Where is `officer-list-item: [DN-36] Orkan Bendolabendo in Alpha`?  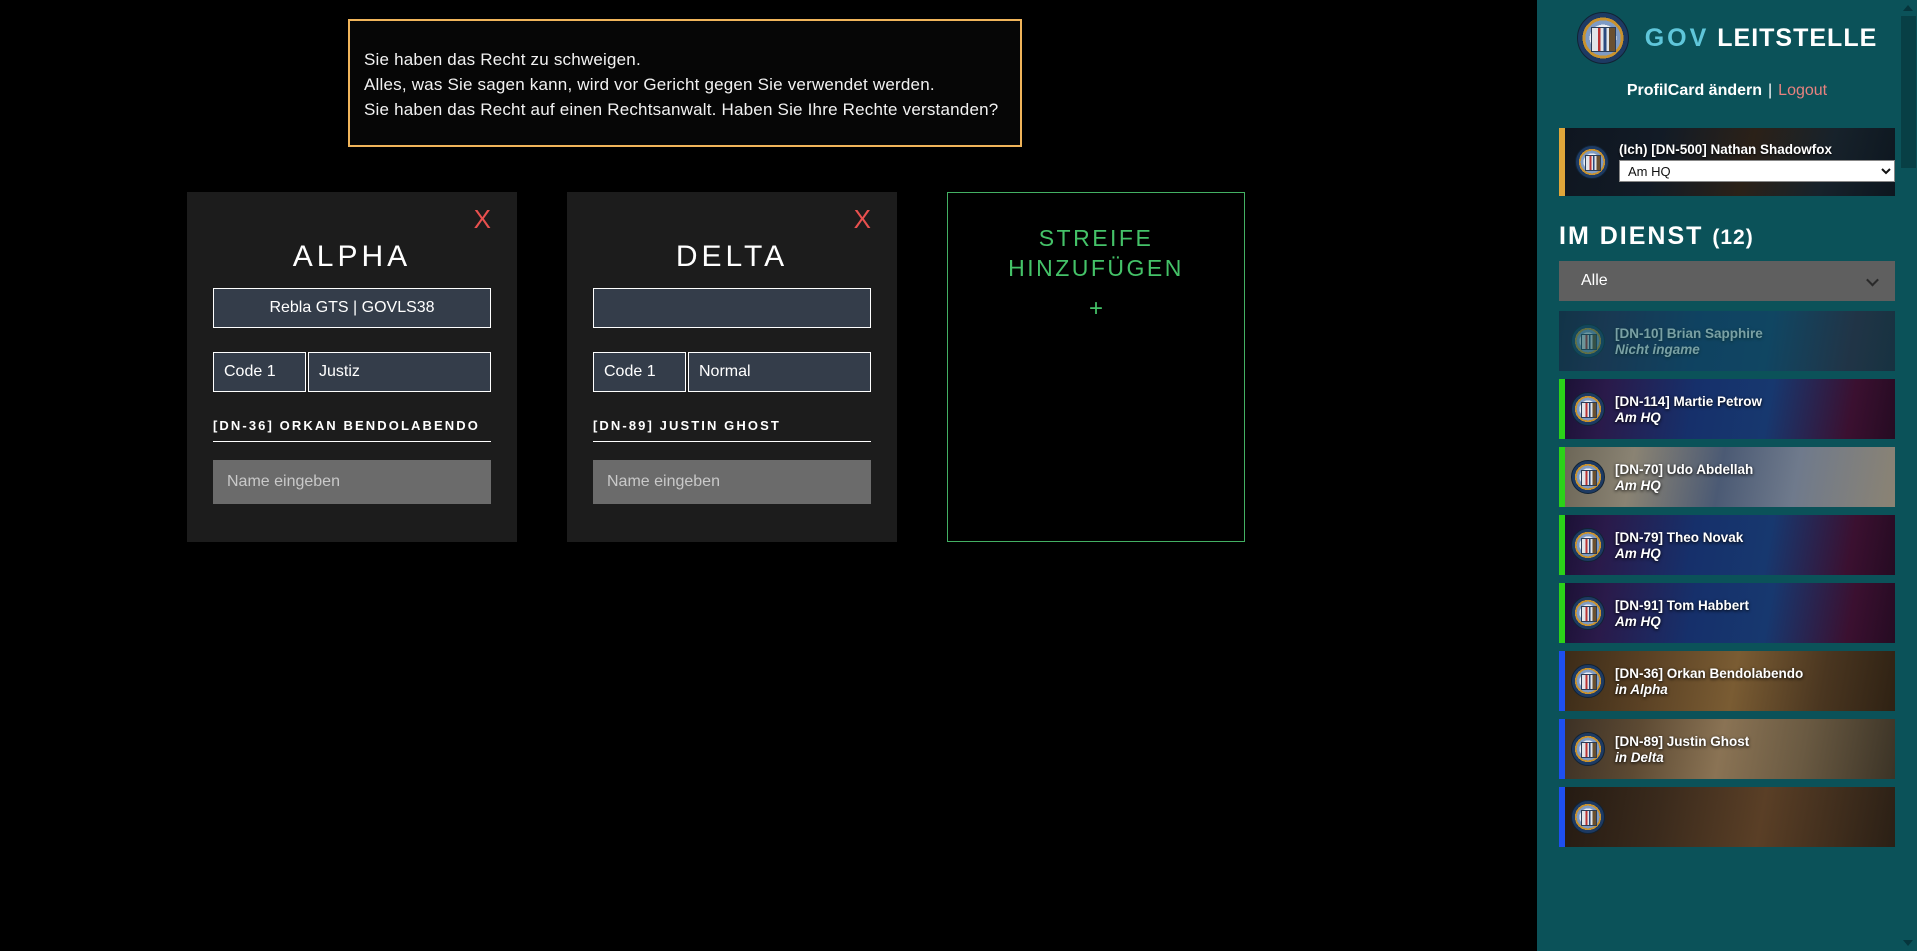 officer-list-item: [DN-36] Orkan Bendolabendo in Alpha is located at coordinates (1727, 681).